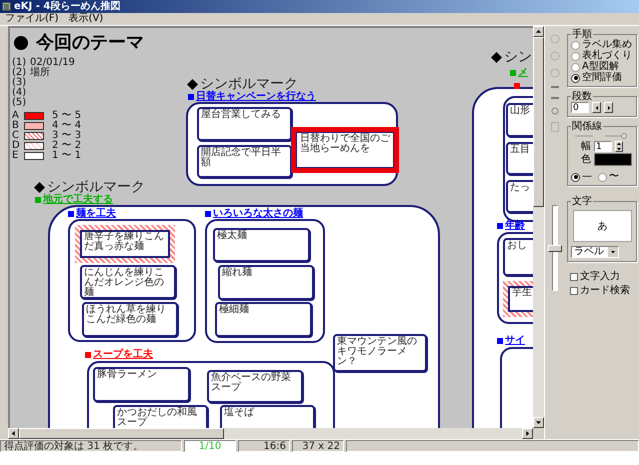 Image resolution: width=639 pixels, height=465 pixels. I want to click on group-tag: メ, so click(523, 73).